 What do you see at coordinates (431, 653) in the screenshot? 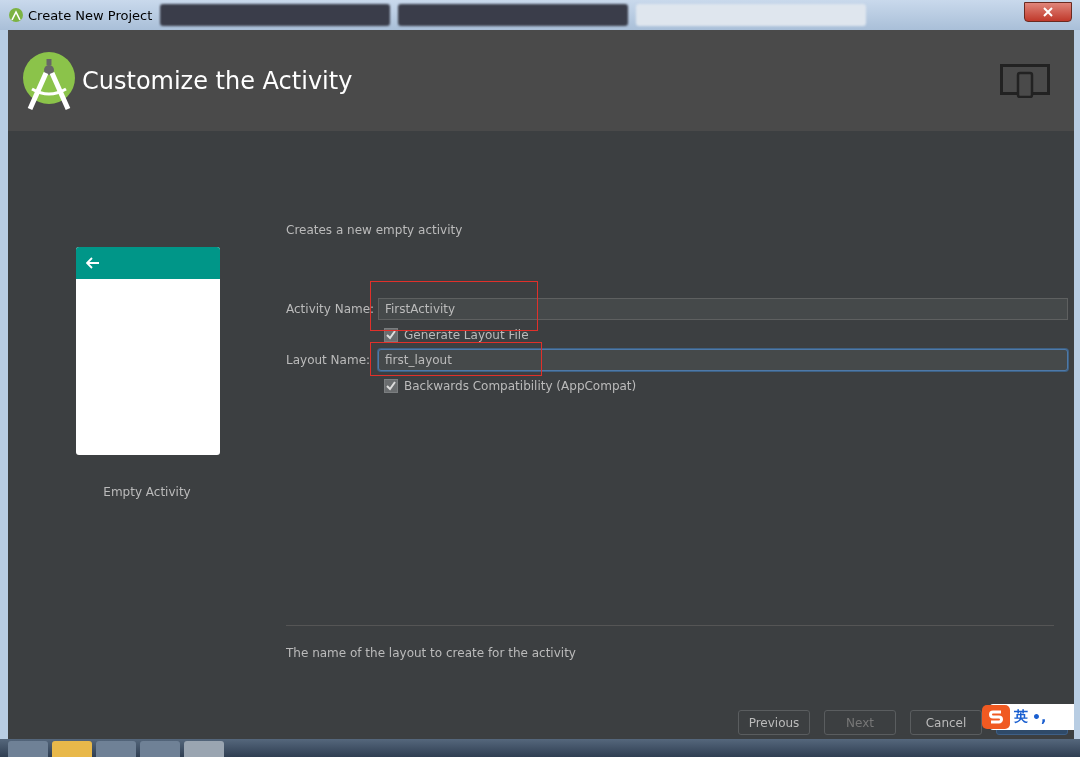
I see `help-text: The name of the layout to create for the activity` at bounding box center [431, 653].